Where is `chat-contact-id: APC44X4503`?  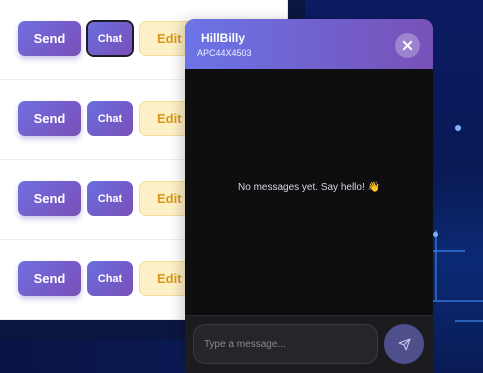 chat-contact-id: APC44X4503 is located at coordinates (224, 53).